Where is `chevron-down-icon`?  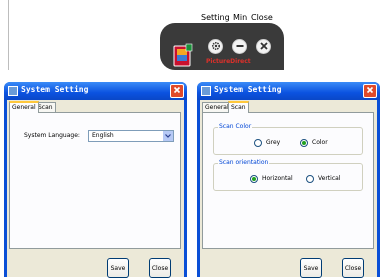
chevron-down-icon is located at coordinates (168, 136).